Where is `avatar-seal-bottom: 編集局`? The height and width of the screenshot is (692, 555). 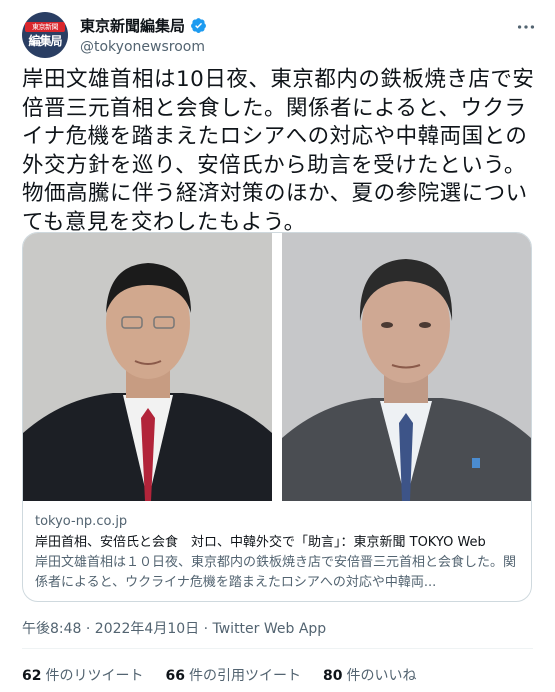
avatar-seal-bottom: 編集局 is located at coordinates (45, 41).